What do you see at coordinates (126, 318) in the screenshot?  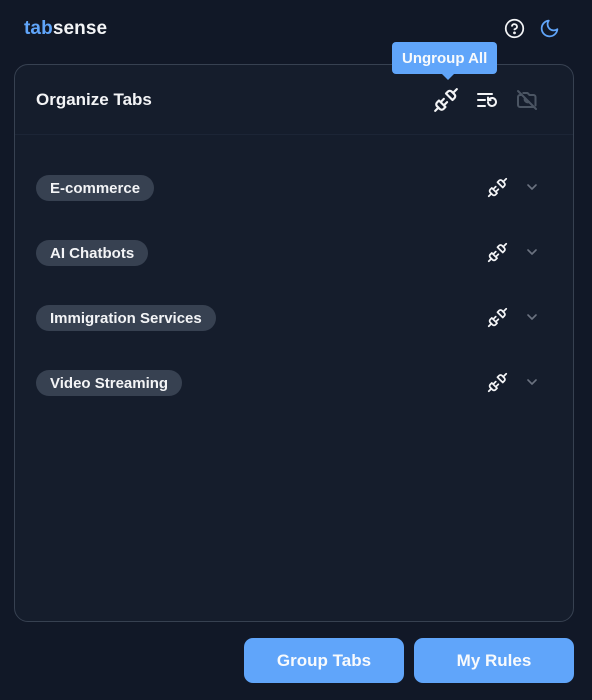 I see `group-chip: Immigration Services` at bounding box center [126, 318].